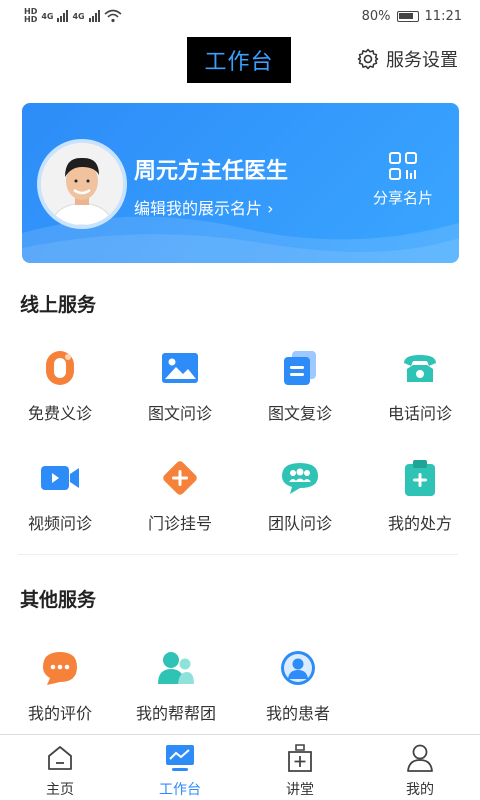 Image resolution: width=480 pixels, height=800 pixels. Describe the element at coordinates (78, 16) in the screenshot. I see `network-type-2: 4G` at that location.